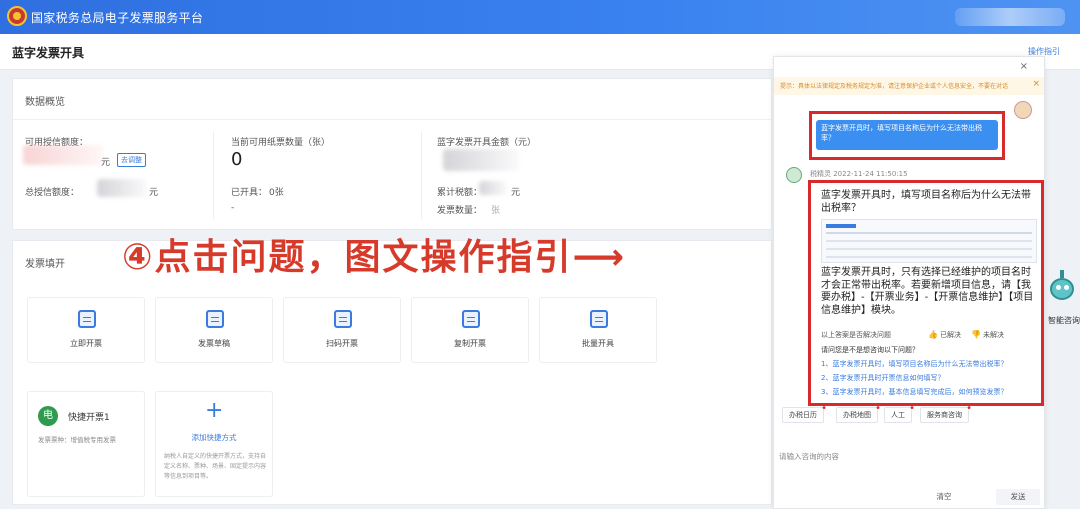 This screenshot has width=1080, height=509. Describe the element at coordinates (392, 119) in the screenshot. I see `divider` at that location.